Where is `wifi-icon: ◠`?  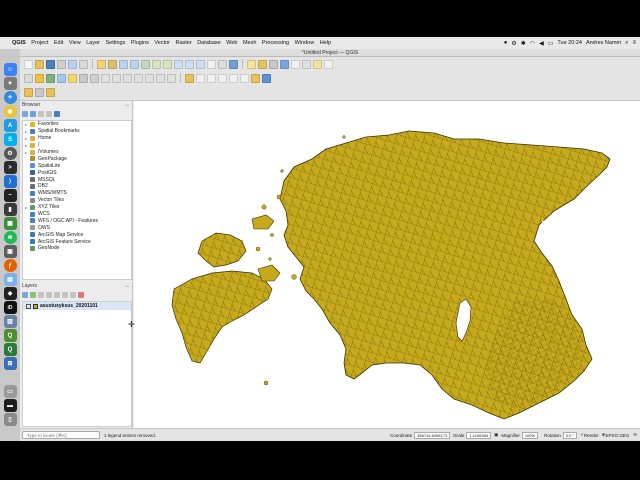 wifi-icon: ◠ is located at coordinates (532, 43).